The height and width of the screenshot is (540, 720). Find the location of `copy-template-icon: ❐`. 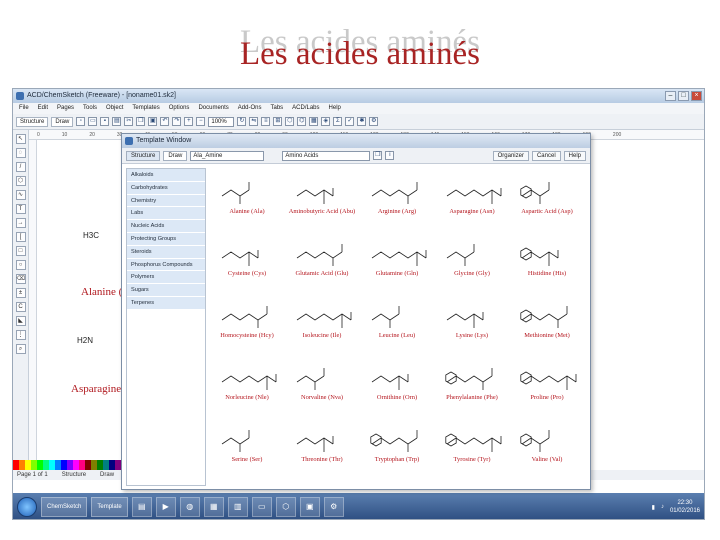

copy-template-icon: ❐ is located at coordinates (378, 155).